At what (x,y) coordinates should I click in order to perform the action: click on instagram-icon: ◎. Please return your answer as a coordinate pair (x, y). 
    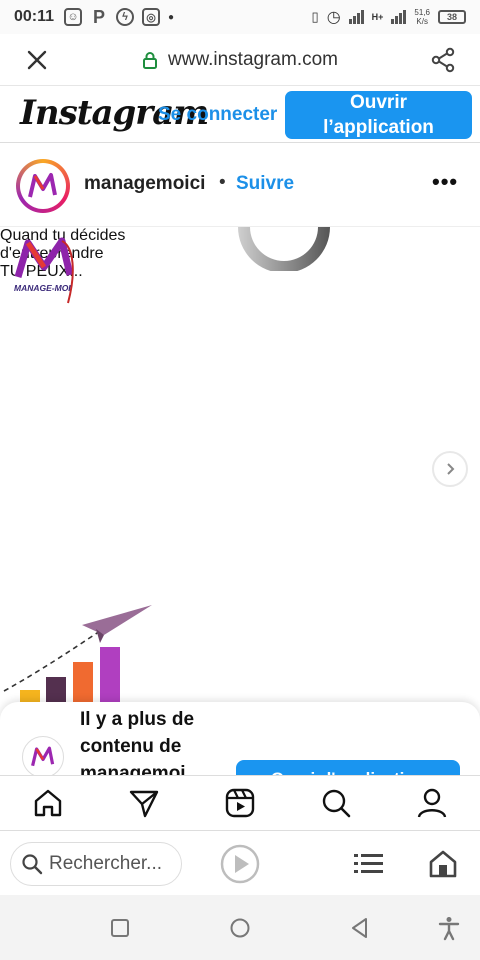
    Looking at the image, I should click on (151, 17).